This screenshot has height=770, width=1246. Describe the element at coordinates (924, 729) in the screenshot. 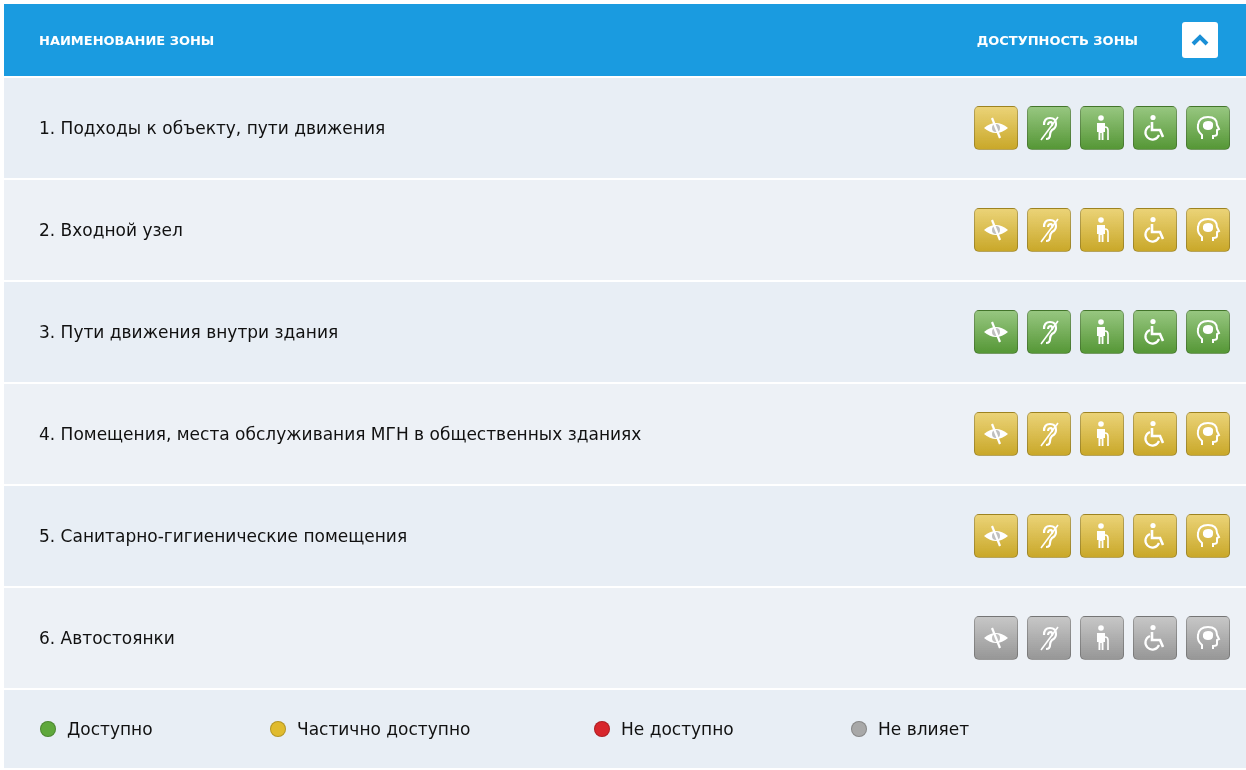

I see `legend-label: Не влияет` at that location.